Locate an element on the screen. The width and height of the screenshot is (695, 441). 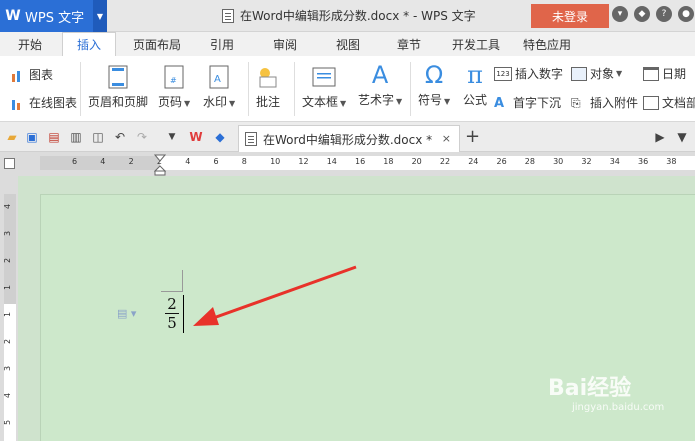
horizontal-ruler: 6 4 2 2 4 6 8 10 12 14 16 18 20 22 24 26 28 30 32 34 36 38 is located at coordinates (347, 164).